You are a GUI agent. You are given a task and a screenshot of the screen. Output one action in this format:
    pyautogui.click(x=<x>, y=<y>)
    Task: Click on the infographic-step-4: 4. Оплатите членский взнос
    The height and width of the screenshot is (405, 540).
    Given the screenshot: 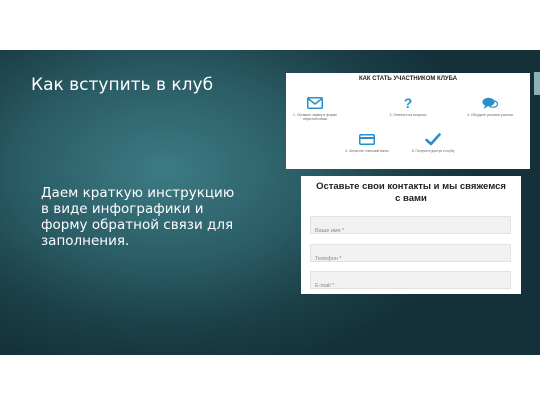 What is the action you would take?
    pyautogui.click(x=367, y=142)
    